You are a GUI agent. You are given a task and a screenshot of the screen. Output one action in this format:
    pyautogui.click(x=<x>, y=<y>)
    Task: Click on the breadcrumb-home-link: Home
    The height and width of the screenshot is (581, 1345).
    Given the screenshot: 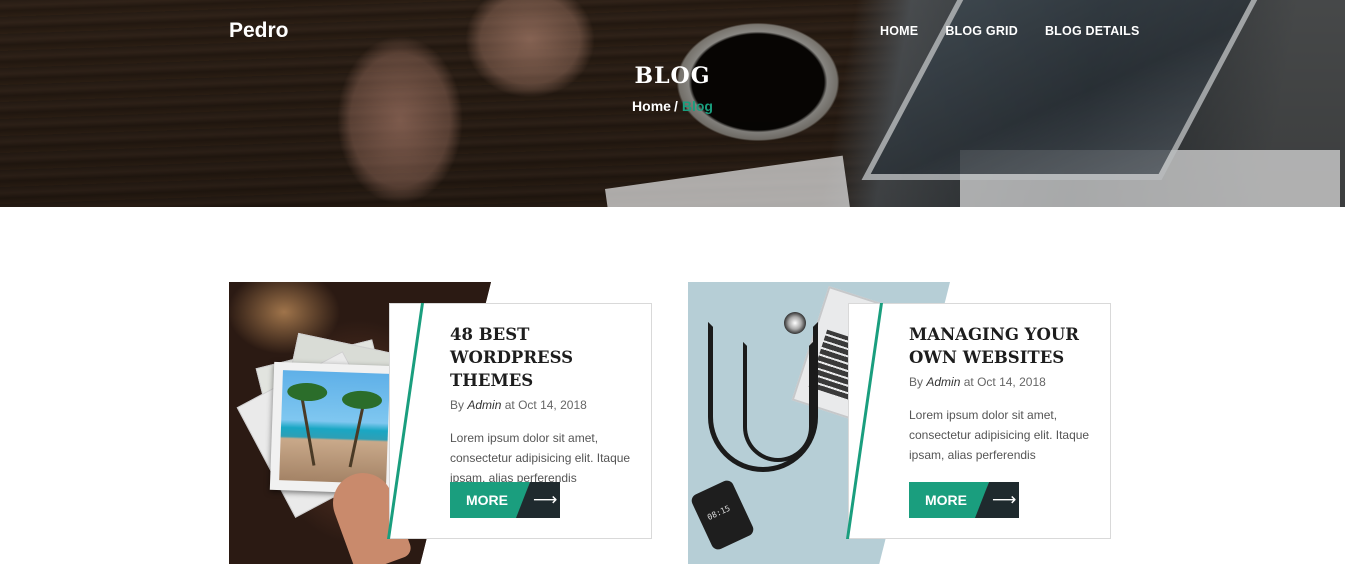 What is the action you would take?
    pyautogui.click(x=651, y=106)
    